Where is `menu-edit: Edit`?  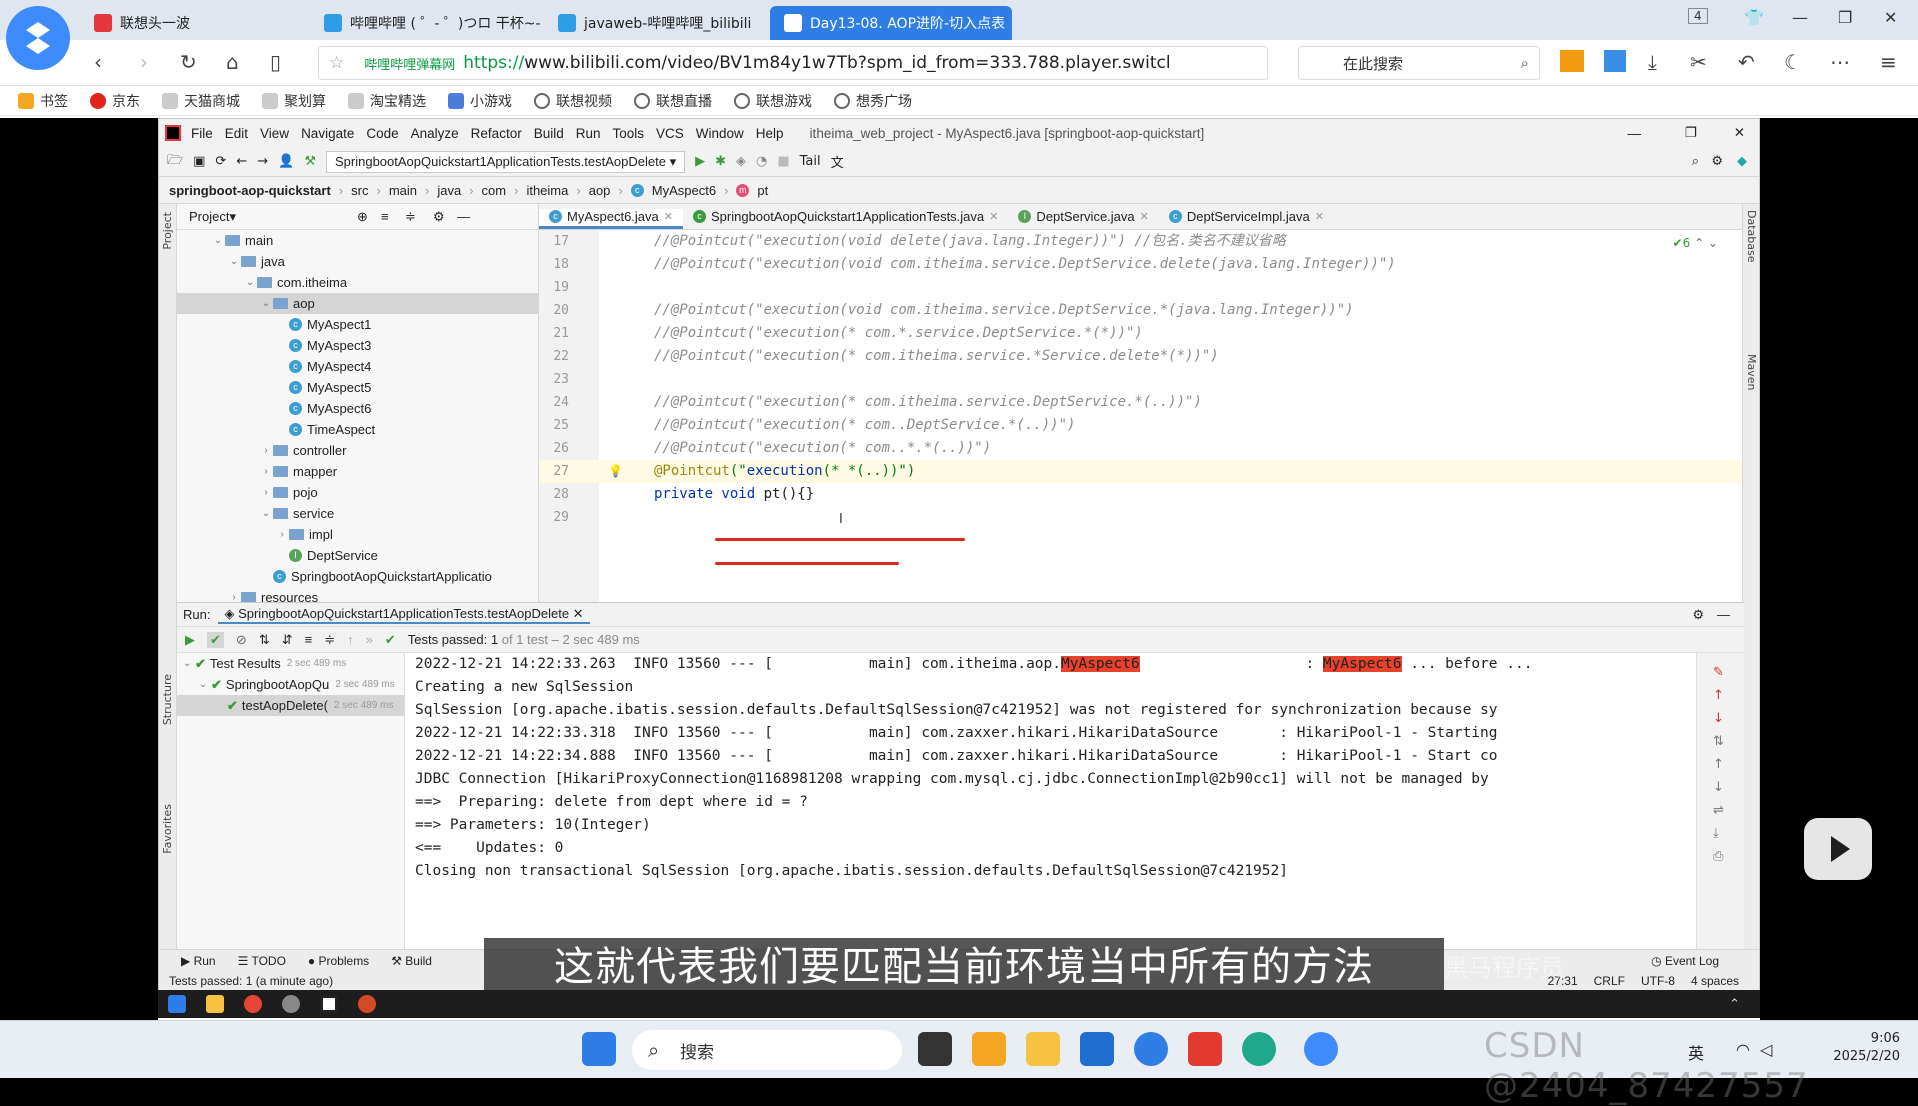
menu-edit: Edit is located at coordinates (236, 133).